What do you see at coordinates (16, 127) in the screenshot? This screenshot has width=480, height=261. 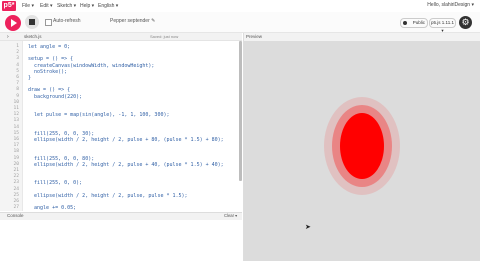 I see `line-number: 14` at bounding box center [16, 127].